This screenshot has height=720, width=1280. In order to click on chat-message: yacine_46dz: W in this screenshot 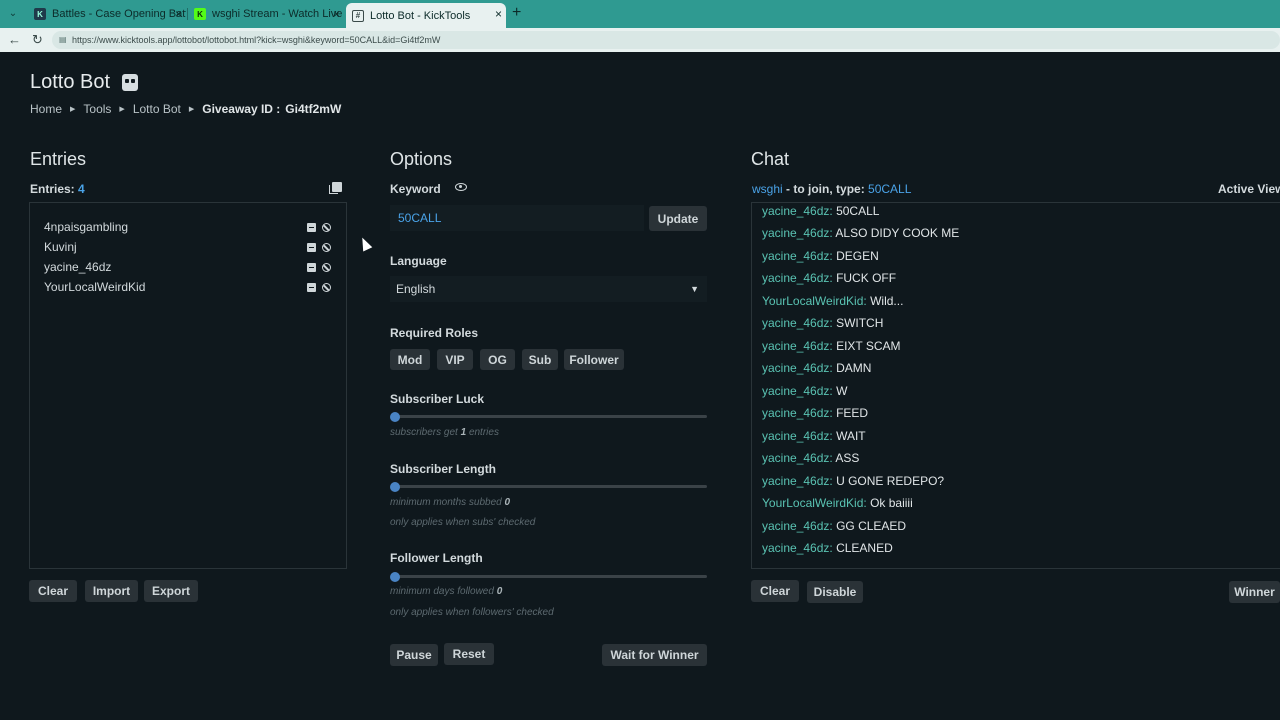, I will do `click(804, 391)`.